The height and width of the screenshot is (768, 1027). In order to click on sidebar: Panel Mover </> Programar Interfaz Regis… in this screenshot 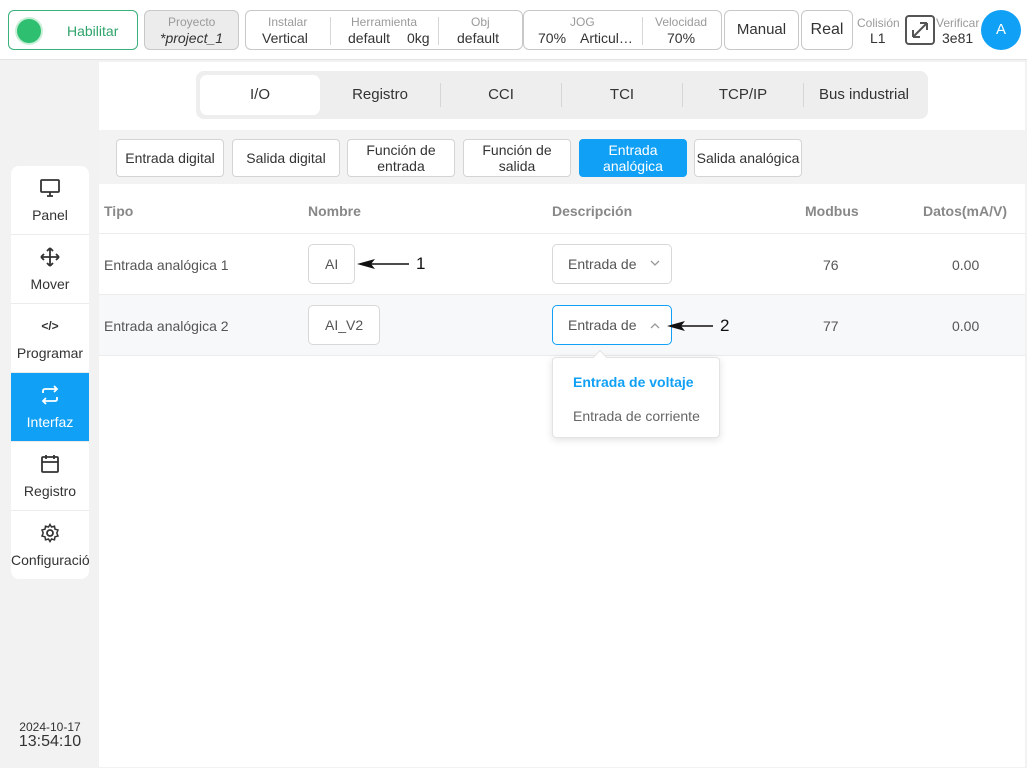, I will do `click(50, 372)`.